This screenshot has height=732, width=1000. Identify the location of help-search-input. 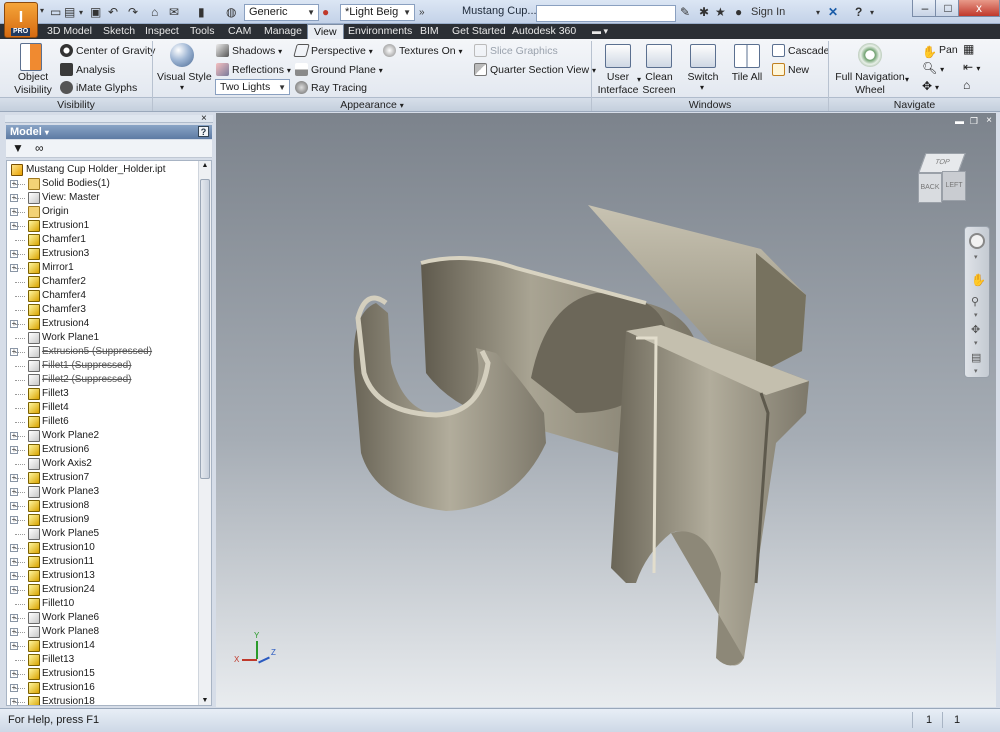
(606, 13).